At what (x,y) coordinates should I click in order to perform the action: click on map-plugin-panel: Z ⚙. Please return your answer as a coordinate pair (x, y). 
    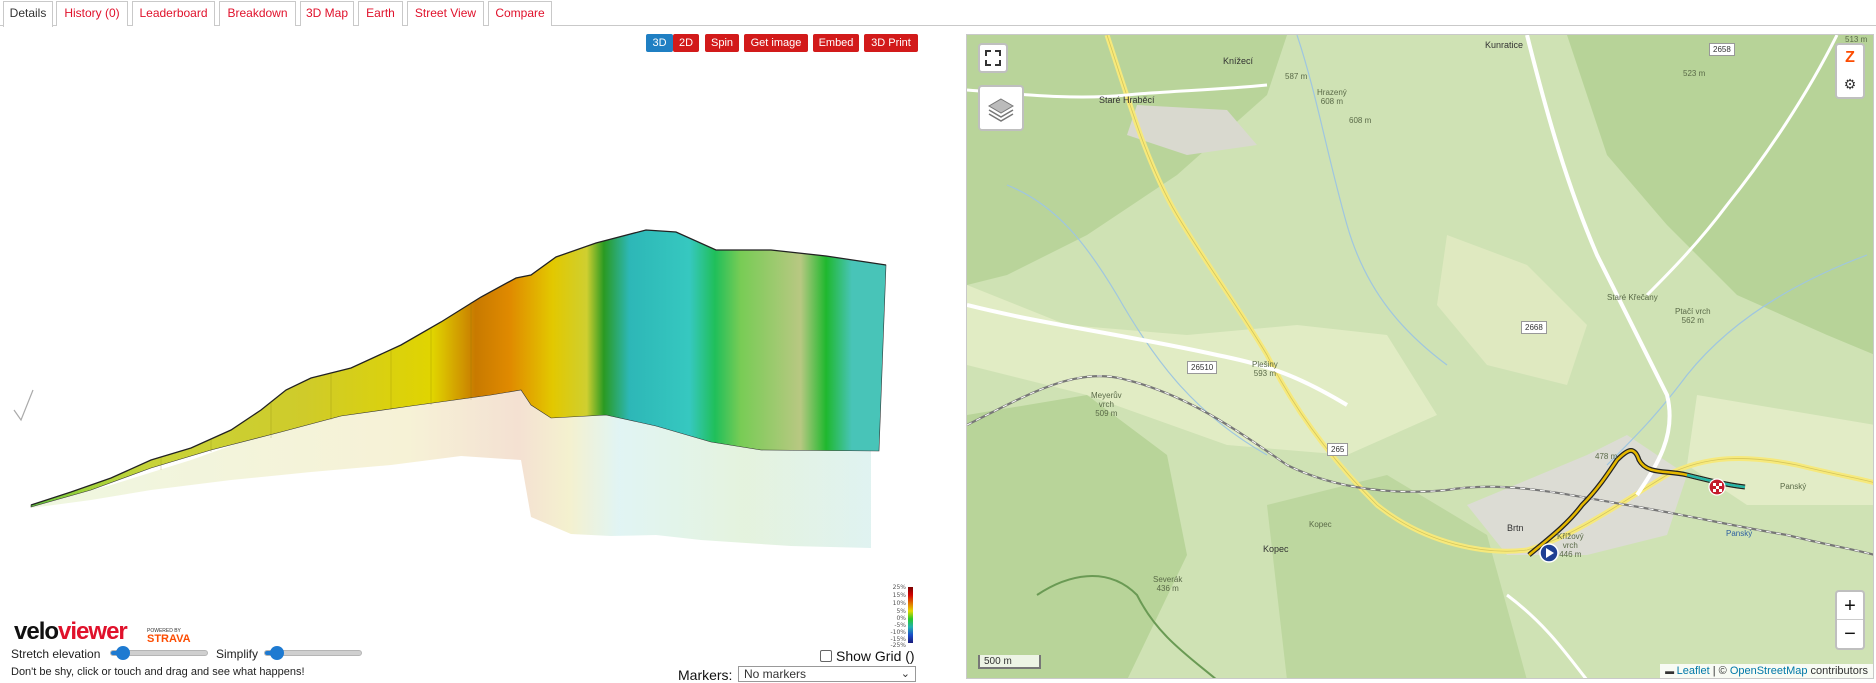
    Looking at the image, I should click on (1850, 71).